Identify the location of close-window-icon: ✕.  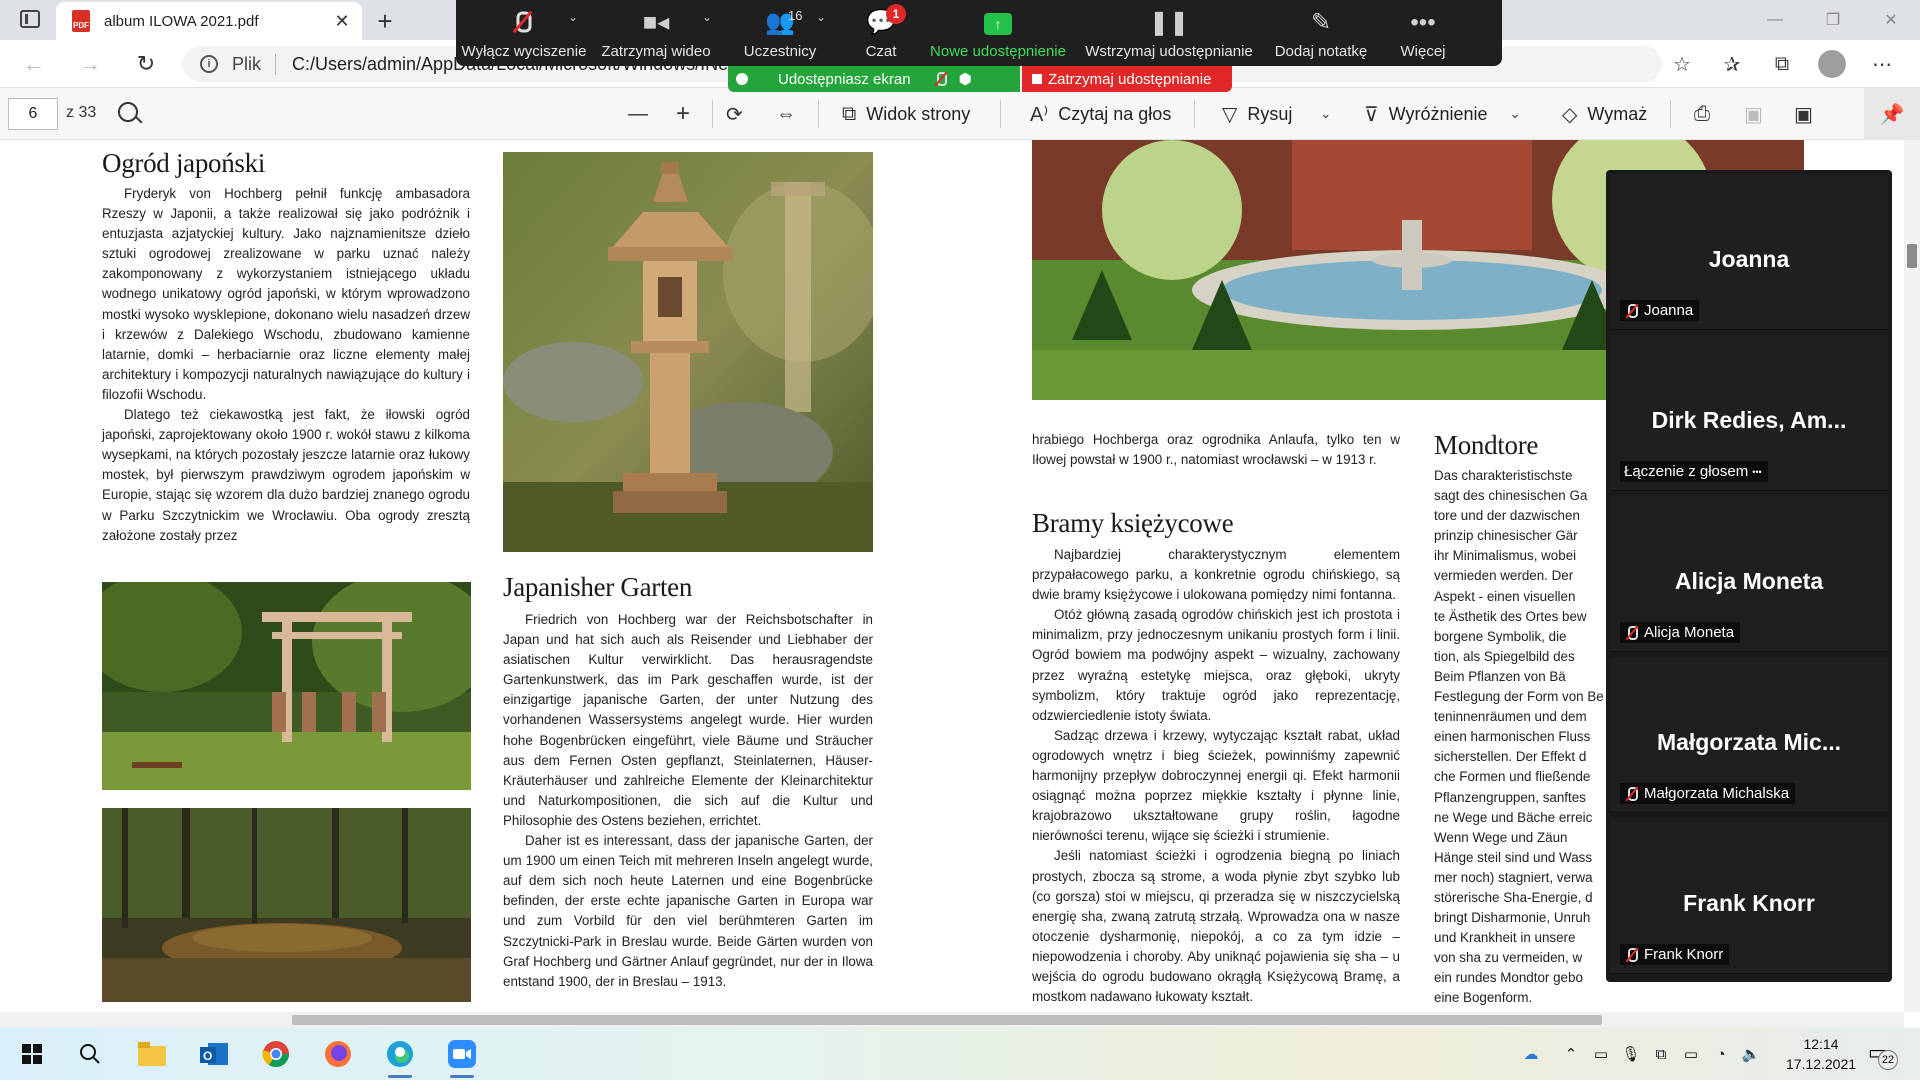
(1891, 20).